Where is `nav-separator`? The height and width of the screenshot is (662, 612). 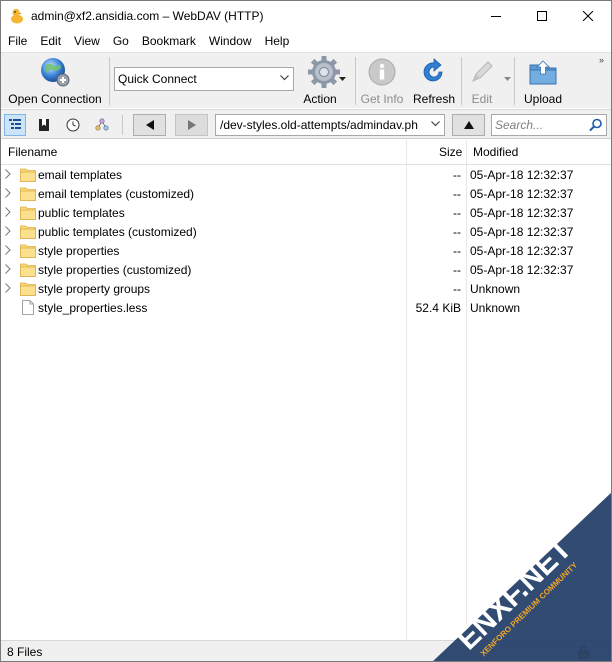
nav-separator is located at coordinates (122, 125).